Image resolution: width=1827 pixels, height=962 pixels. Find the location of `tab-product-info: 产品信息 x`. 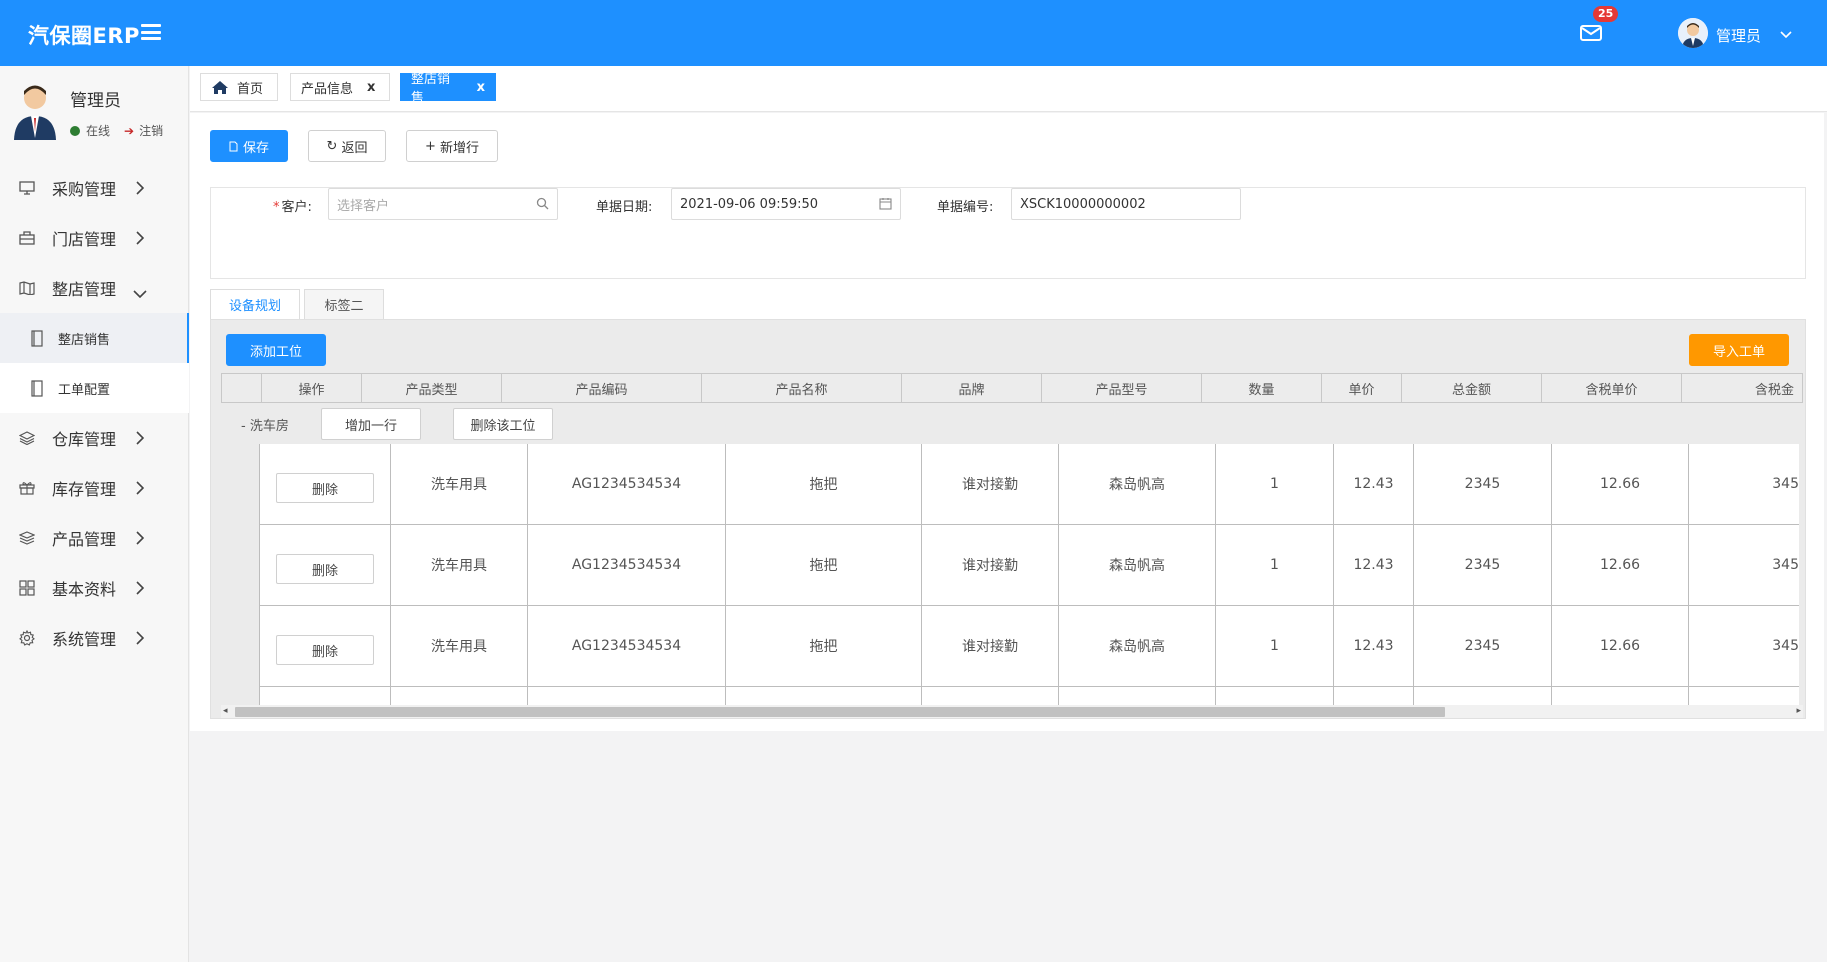

tab-product-info: 产品信息 x is located at coordinates (340, 87).